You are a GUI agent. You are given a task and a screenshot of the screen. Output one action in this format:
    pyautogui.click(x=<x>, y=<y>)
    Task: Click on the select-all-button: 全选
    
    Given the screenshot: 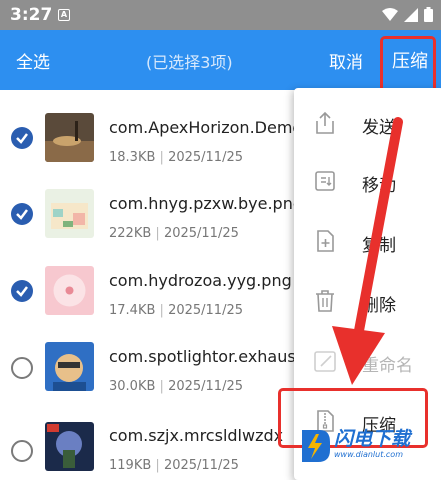 What is the action you would take?
    pyautogui.click(x=33, y=60)
    